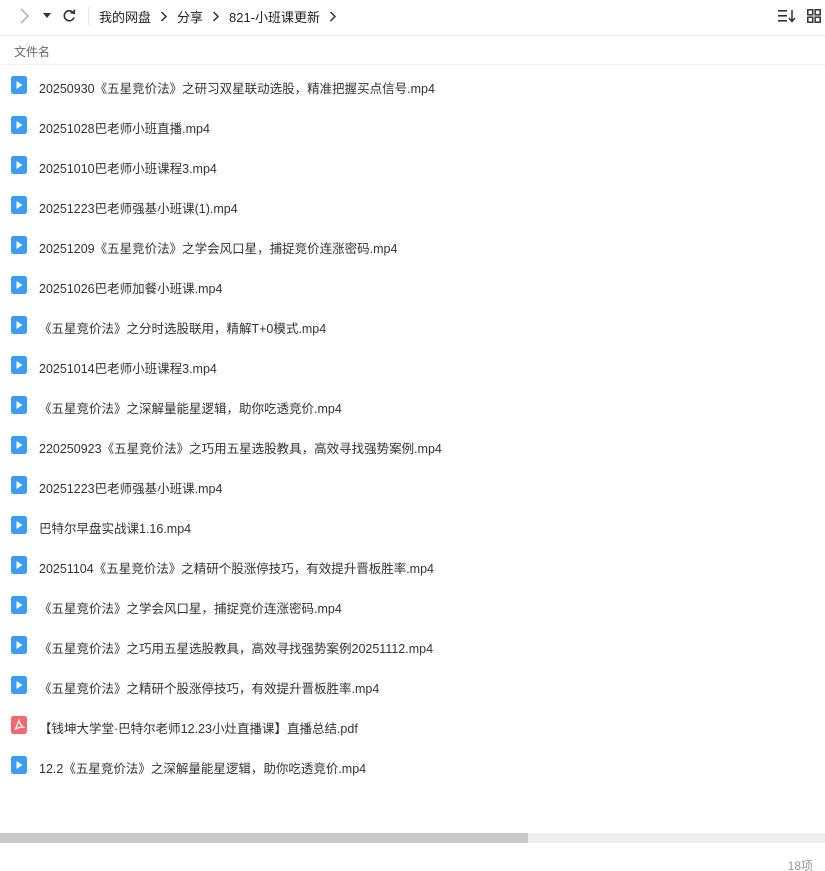 The height and width of the screenshot is (871, 825). I want to click on breadcrumb: 我的网盘 分享 821-小班课更新, so click(222, 16).